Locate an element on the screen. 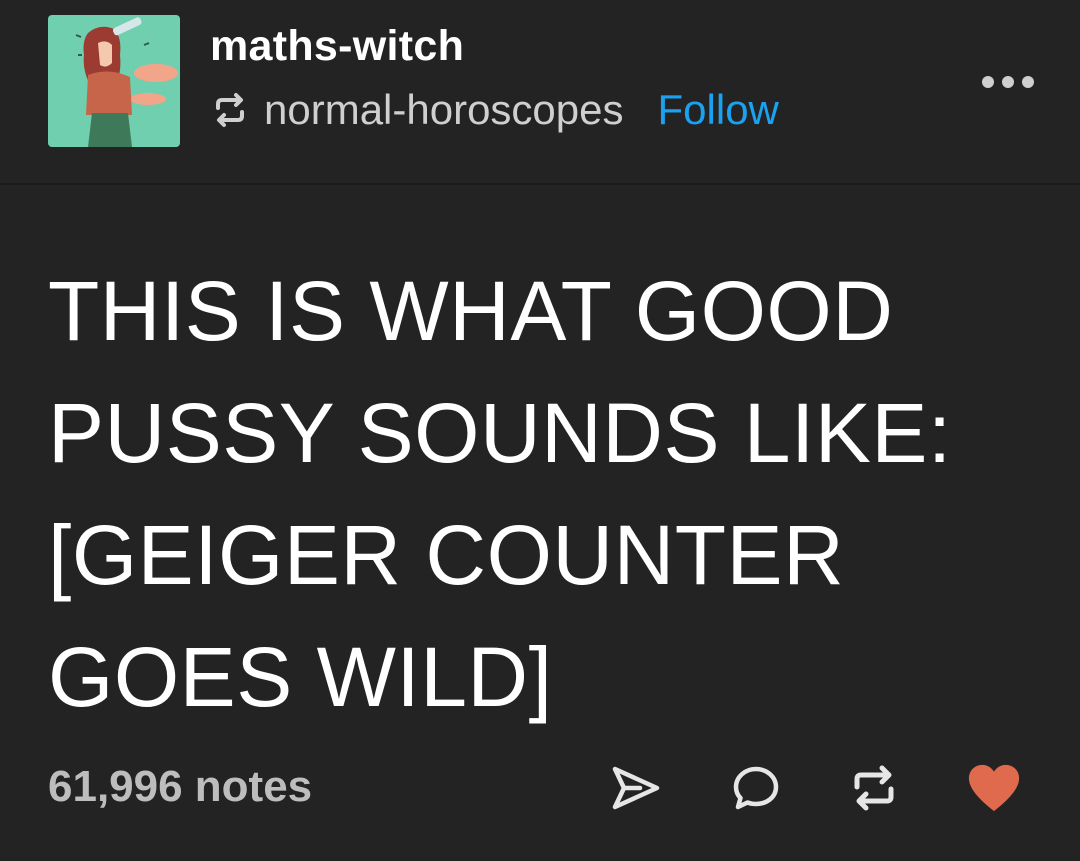 Image resolution: width=1080 pixels, height=861 pixels. header-divider is located at coordinates (540, 184).